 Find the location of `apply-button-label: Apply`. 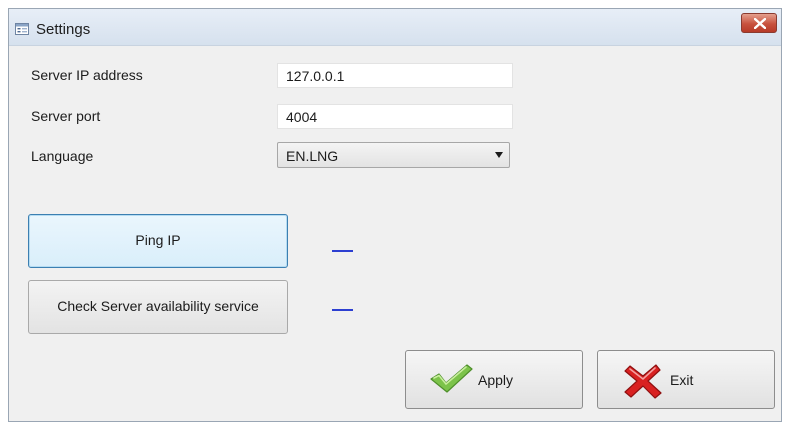

apply-button-label: Apply is located at coordinates (496, 380).